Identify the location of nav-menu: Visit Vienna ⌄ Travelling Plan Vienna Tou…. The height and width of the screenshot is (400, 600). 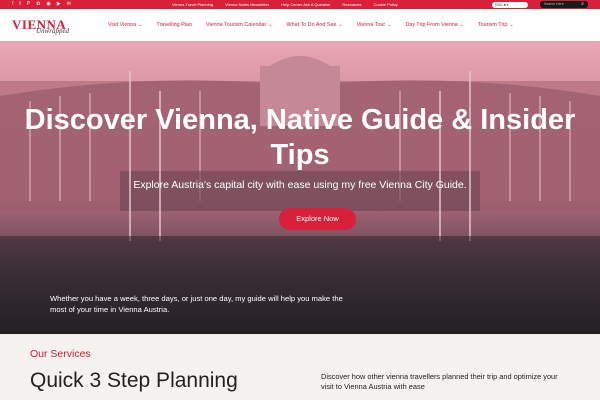
(311, 25).